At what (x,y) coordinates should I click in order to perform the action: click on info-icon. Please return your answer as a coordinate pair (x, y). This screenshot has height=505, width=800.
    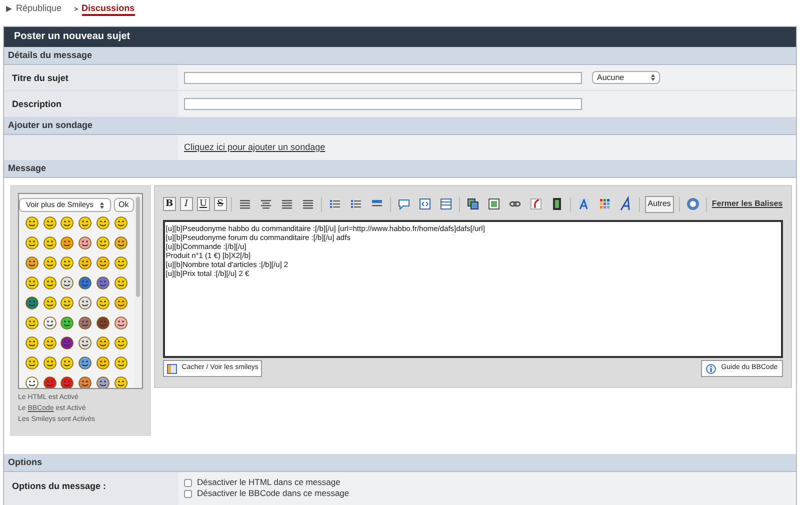
    Looking at the image, I should click on (711, 369).